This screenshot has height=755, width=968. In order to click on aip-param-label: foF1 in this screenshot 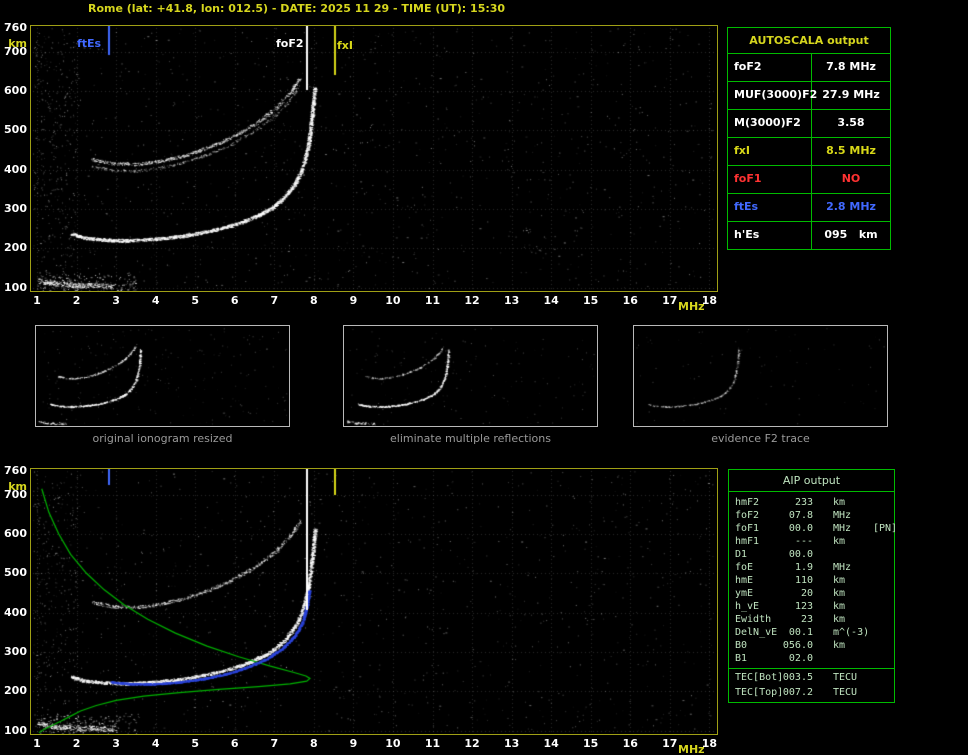, I will do `click(747, 528)`.